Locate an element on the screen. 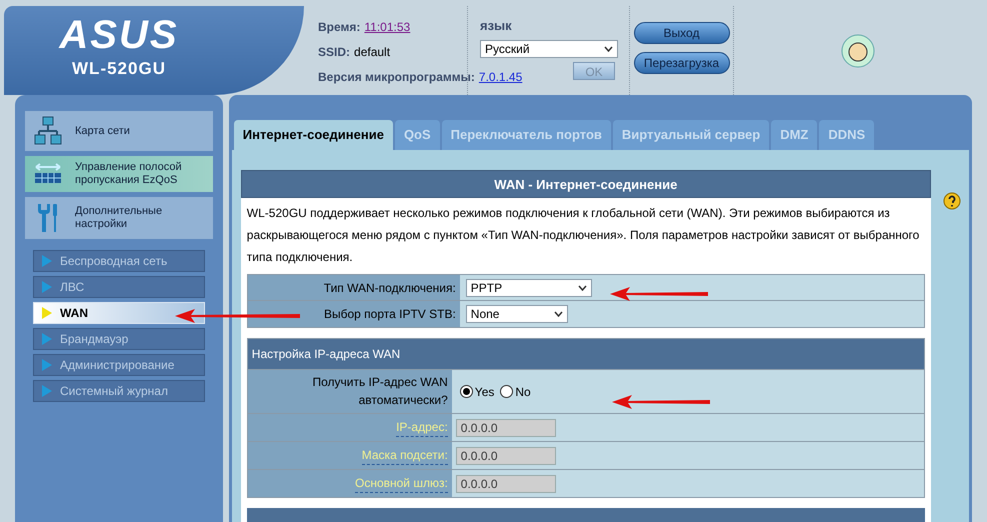 This screenshot has height=522, width=987. submenu-item: Брандмауэр is located at coordinates (119, 339).